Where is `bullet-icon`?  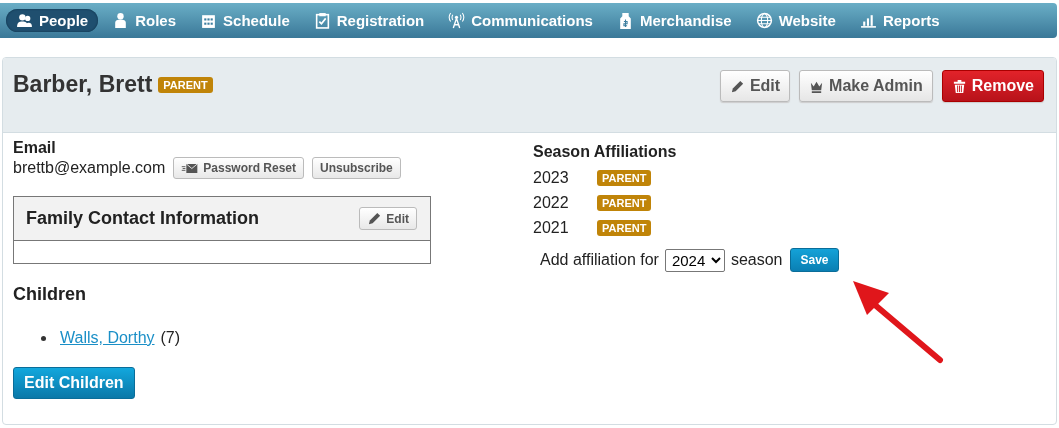 bullet-icon is located at coordinates (43, 338).